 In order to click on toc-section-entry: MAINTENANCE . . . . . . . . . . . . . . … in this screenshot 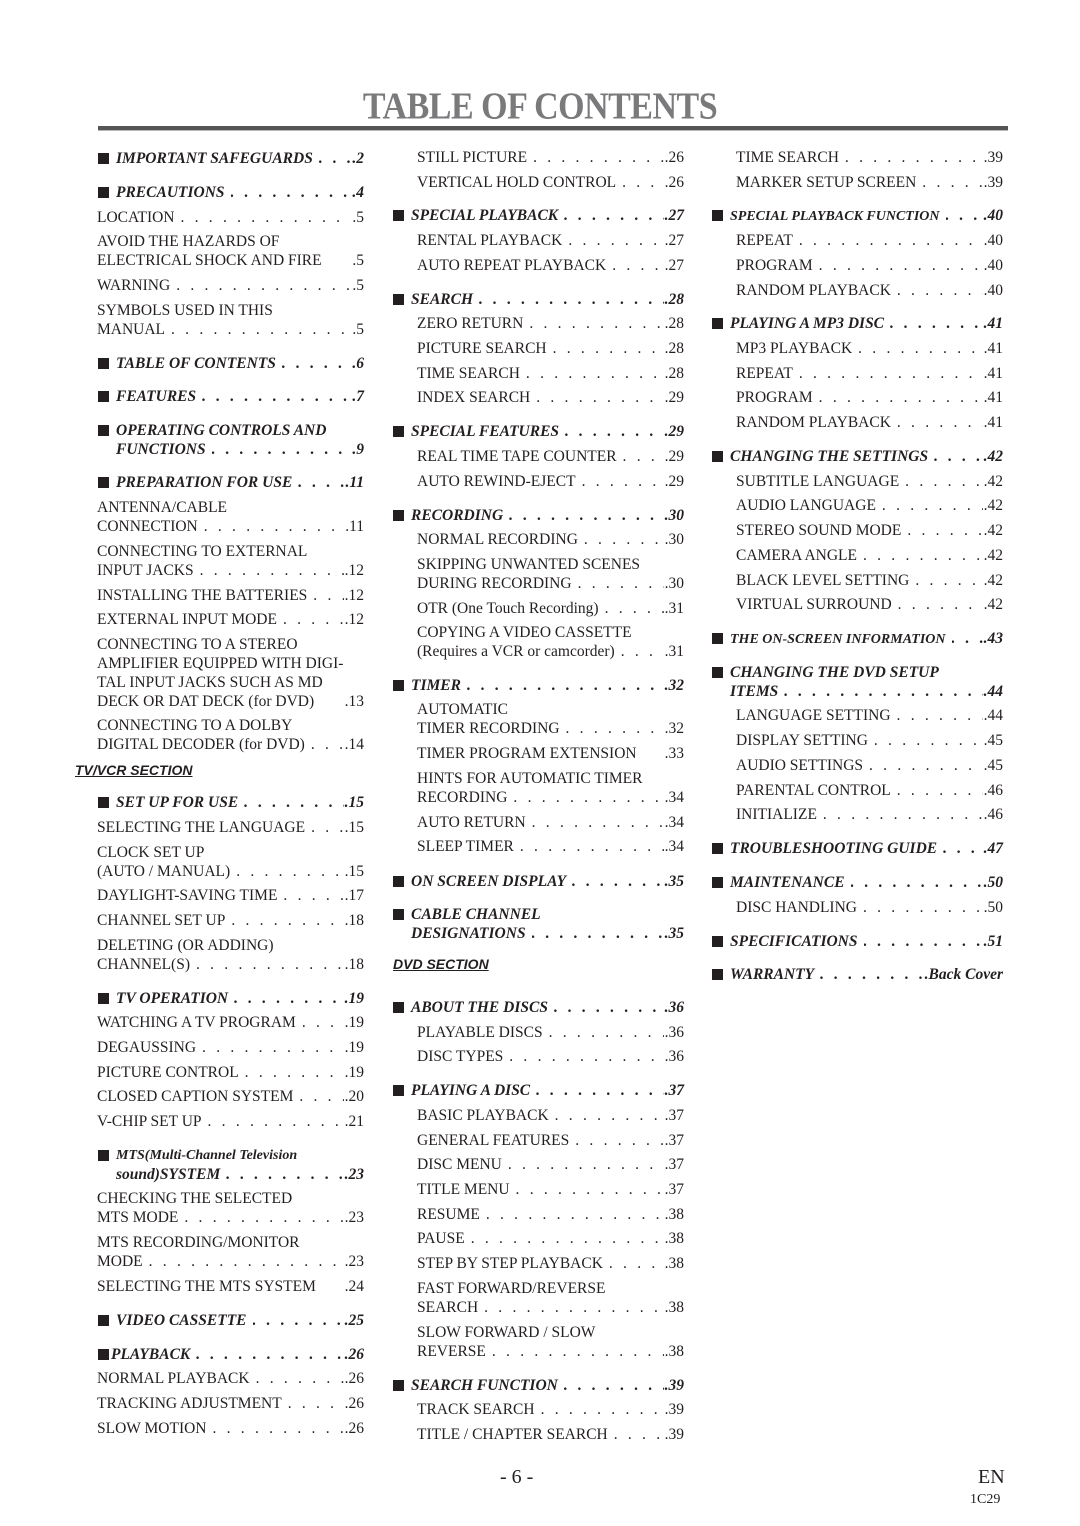, I will do `click(857, 882)`.